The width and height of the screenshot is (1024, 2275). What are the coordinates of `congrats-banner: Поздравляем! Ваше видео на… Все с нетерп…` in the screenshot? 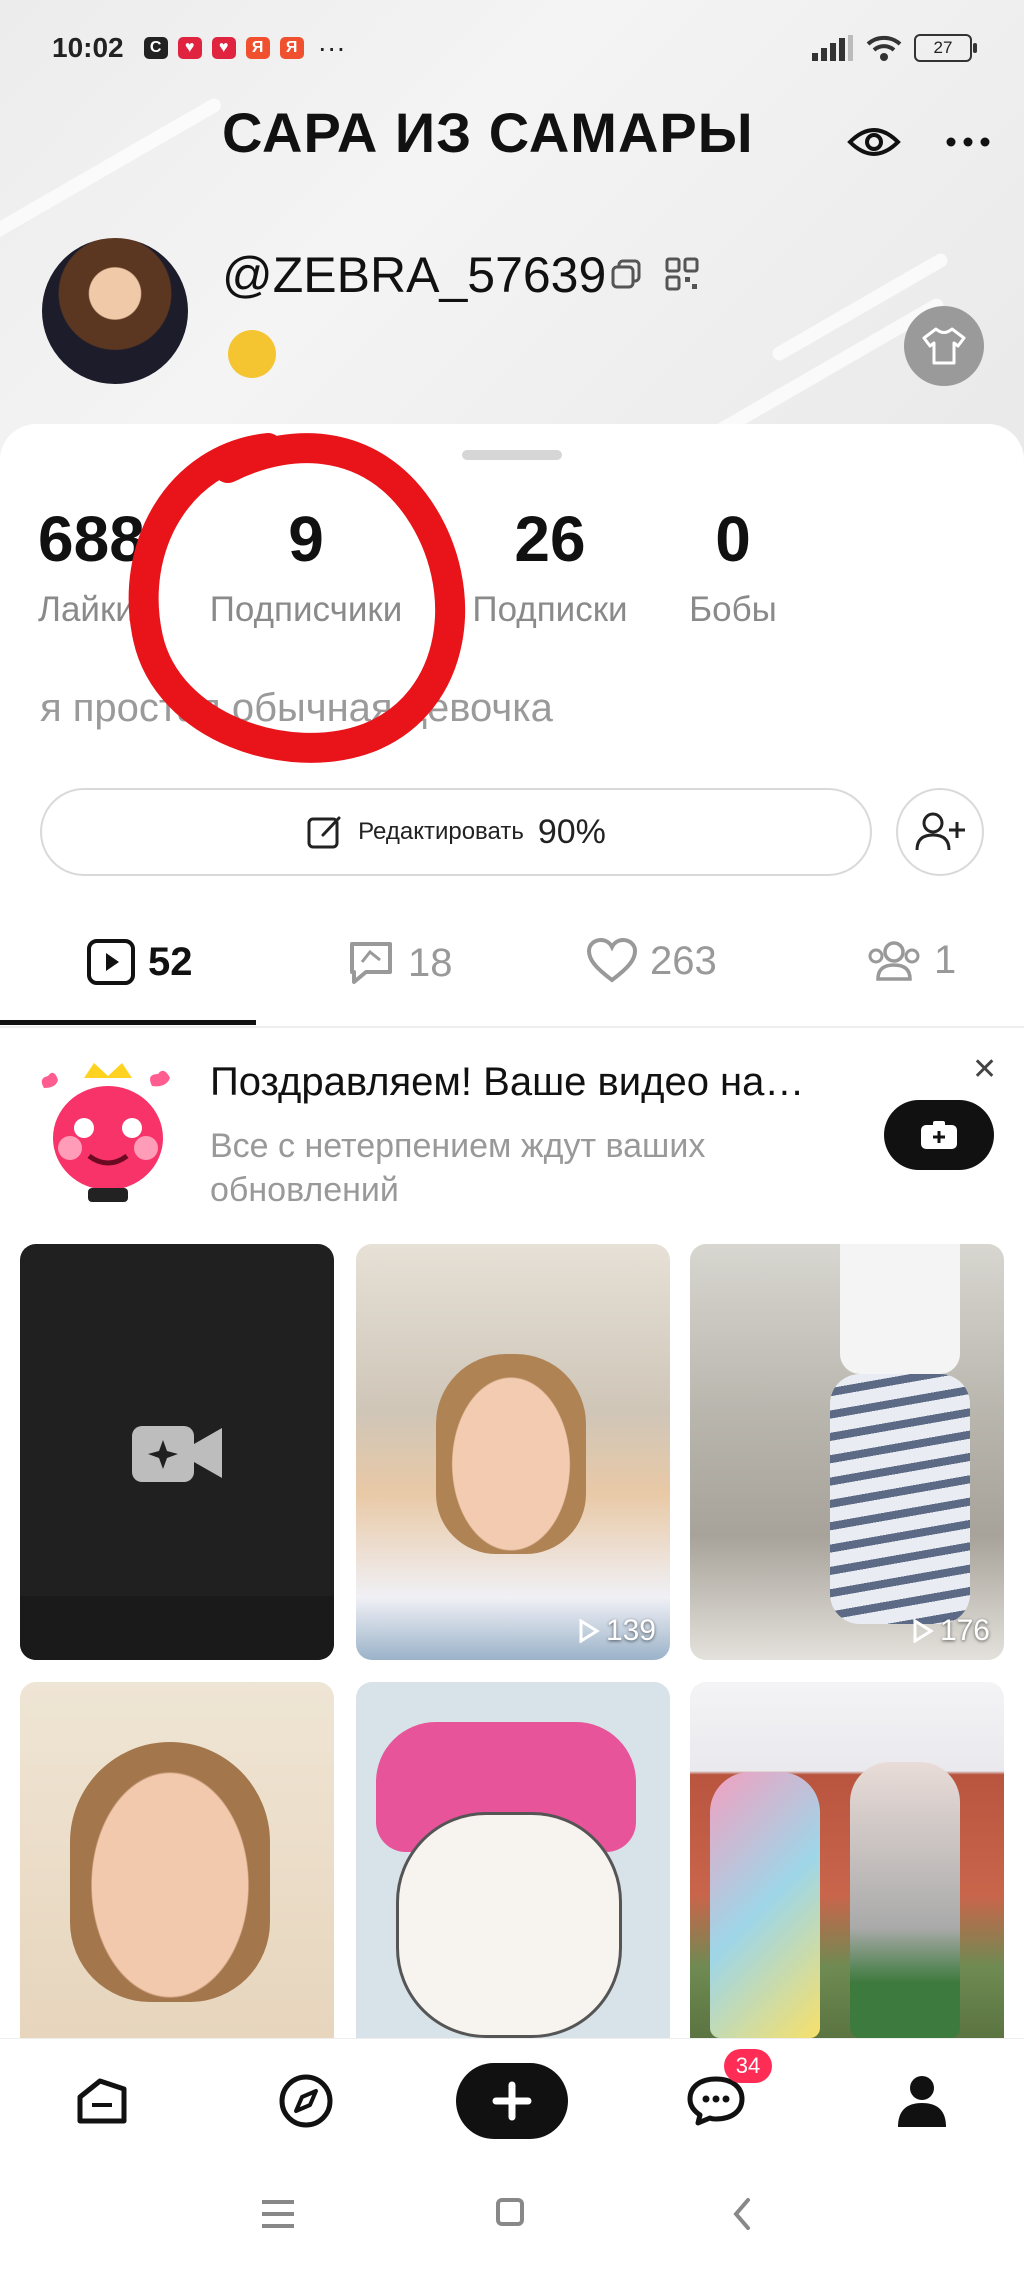 It's located at (512, 1128).